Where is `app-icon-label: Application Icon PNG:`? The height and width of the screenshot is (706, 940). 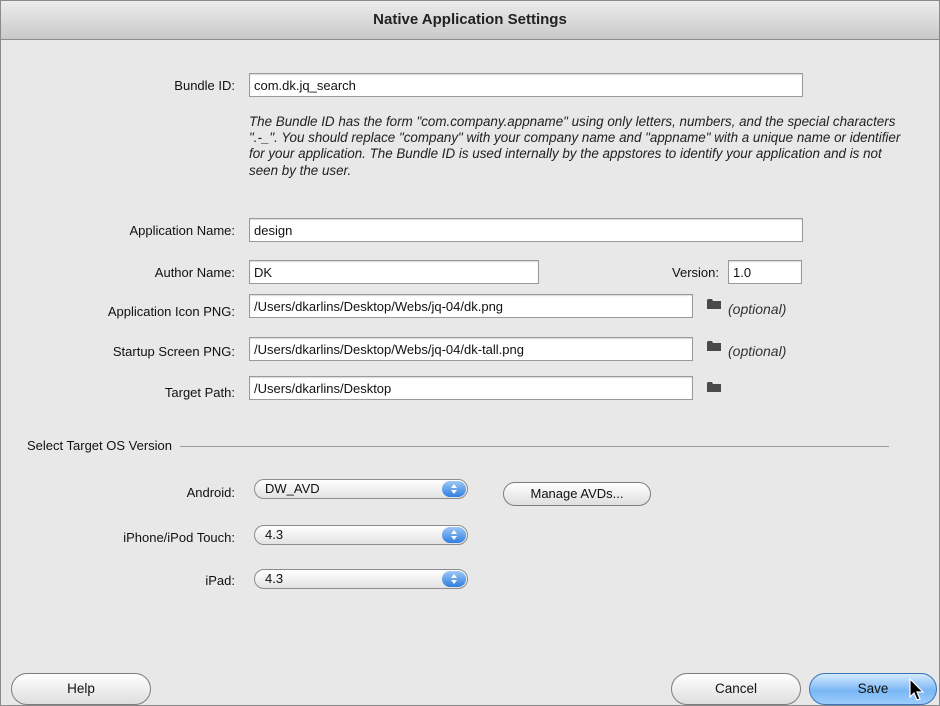
app-icon-label: Application Icon PNG: is located at coordinates (171, 311).